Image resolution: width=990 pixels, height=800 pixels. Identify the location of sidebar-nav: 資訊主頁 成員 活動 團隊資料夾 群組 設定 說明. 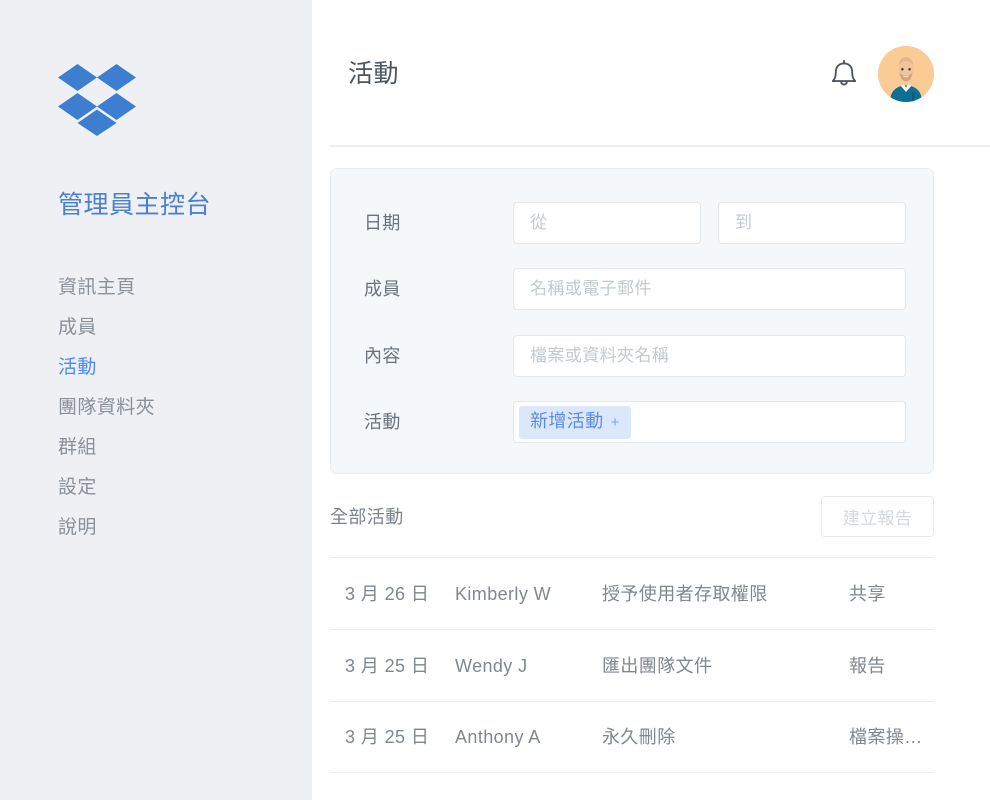
(178, 408).